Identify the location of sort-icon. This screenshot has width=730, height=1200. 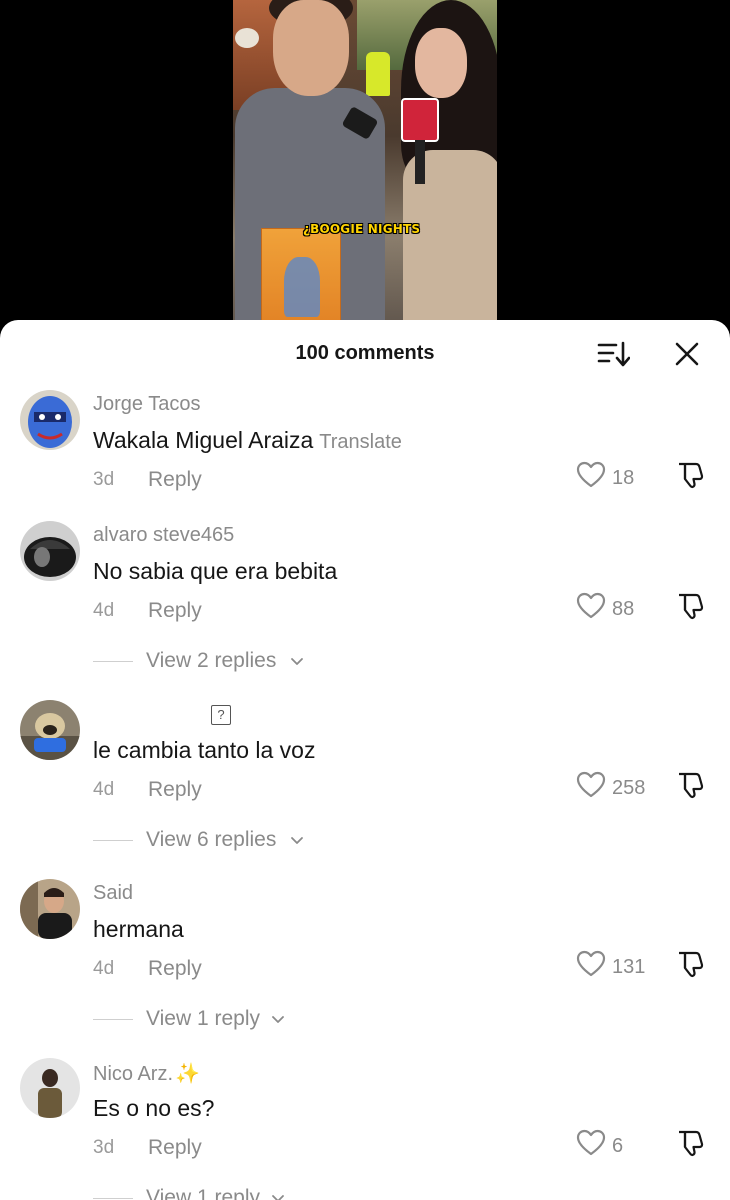
(614, 354).